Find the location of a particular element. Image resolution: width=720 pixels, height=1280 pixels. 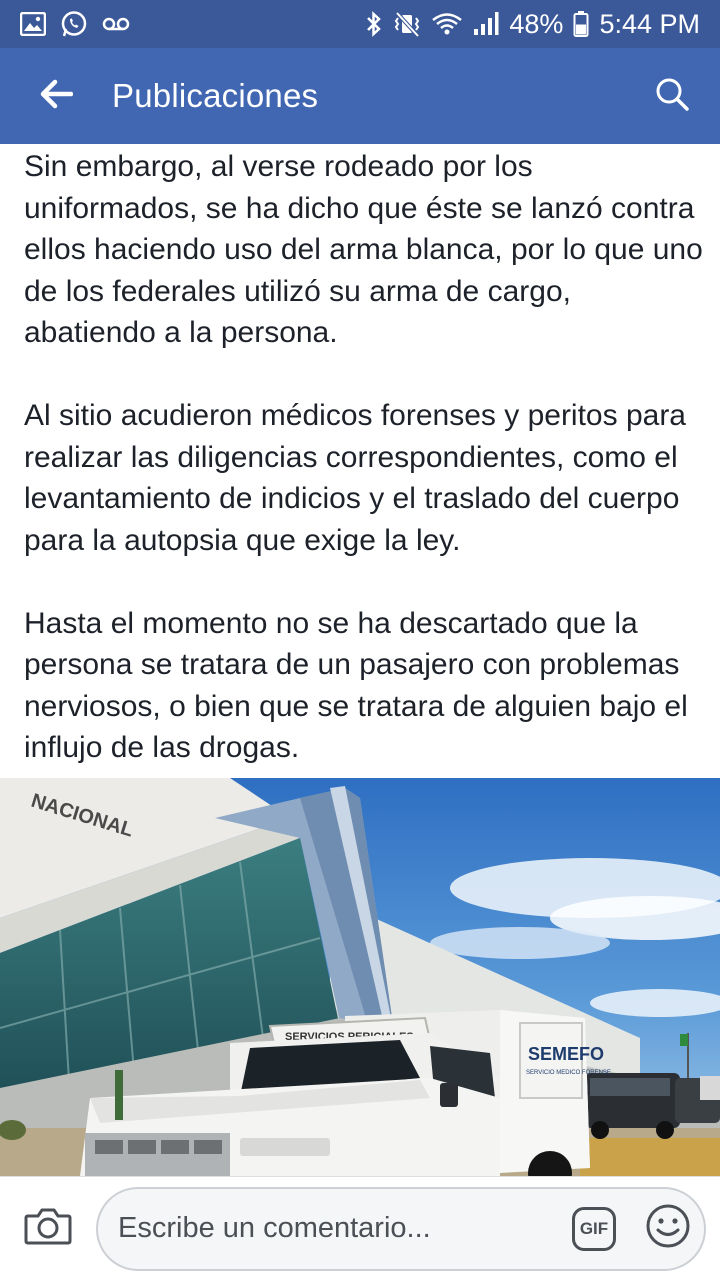

gif-icon: GIF is located at coordinates (594, 1228).